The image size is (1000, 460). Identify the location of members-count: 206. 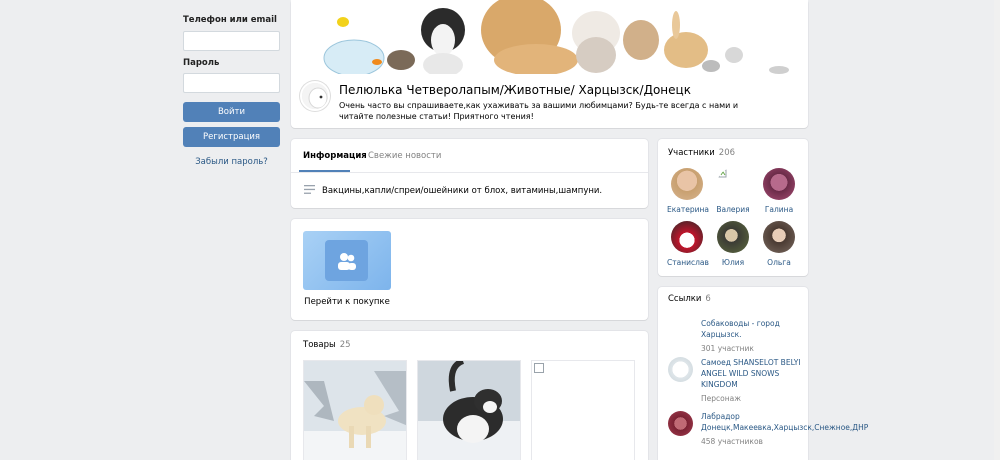
(727, 153).